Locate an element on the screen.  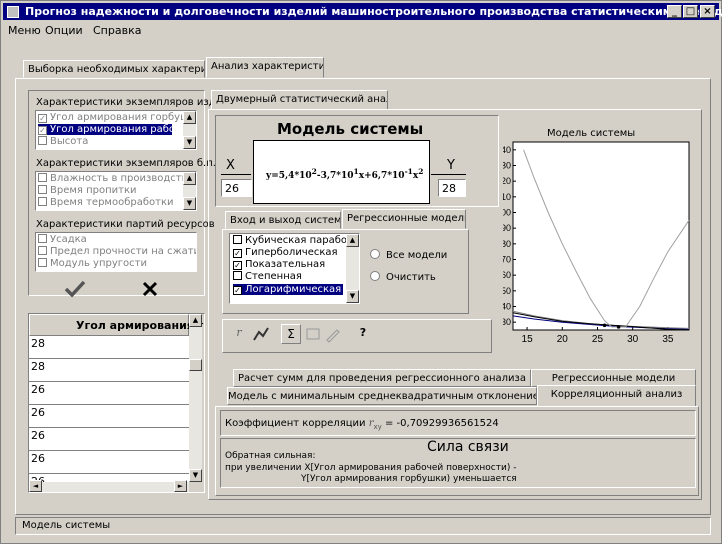
grid-body: 28 28 26 26 26 26 26 is located at coordinates (109, 409).